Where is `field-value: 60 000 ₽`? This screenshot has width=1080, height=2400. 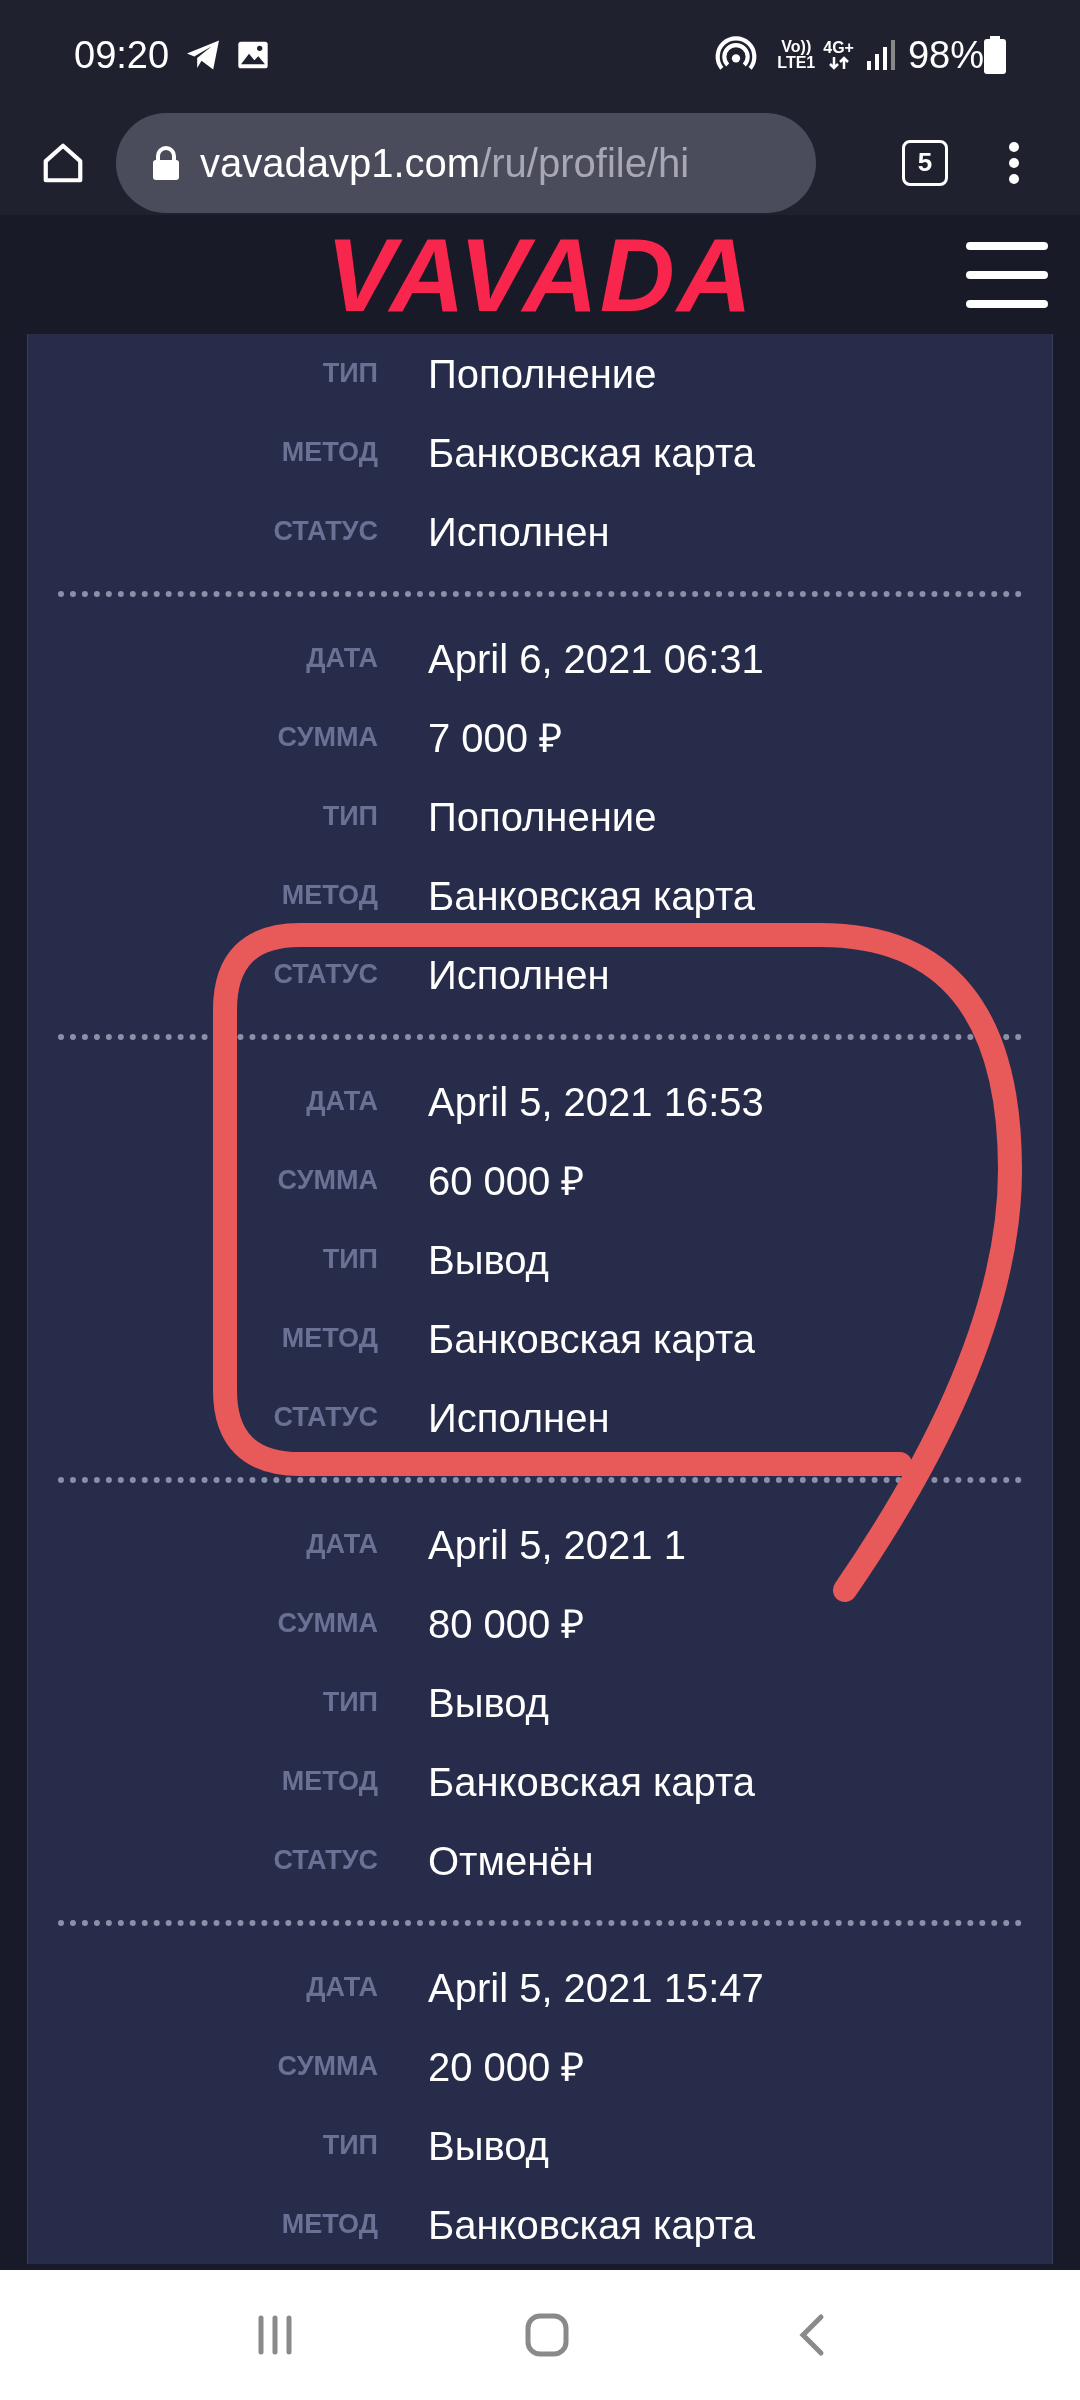
field-value: 60 000 ₽ is located at coordinates (506, 1181).